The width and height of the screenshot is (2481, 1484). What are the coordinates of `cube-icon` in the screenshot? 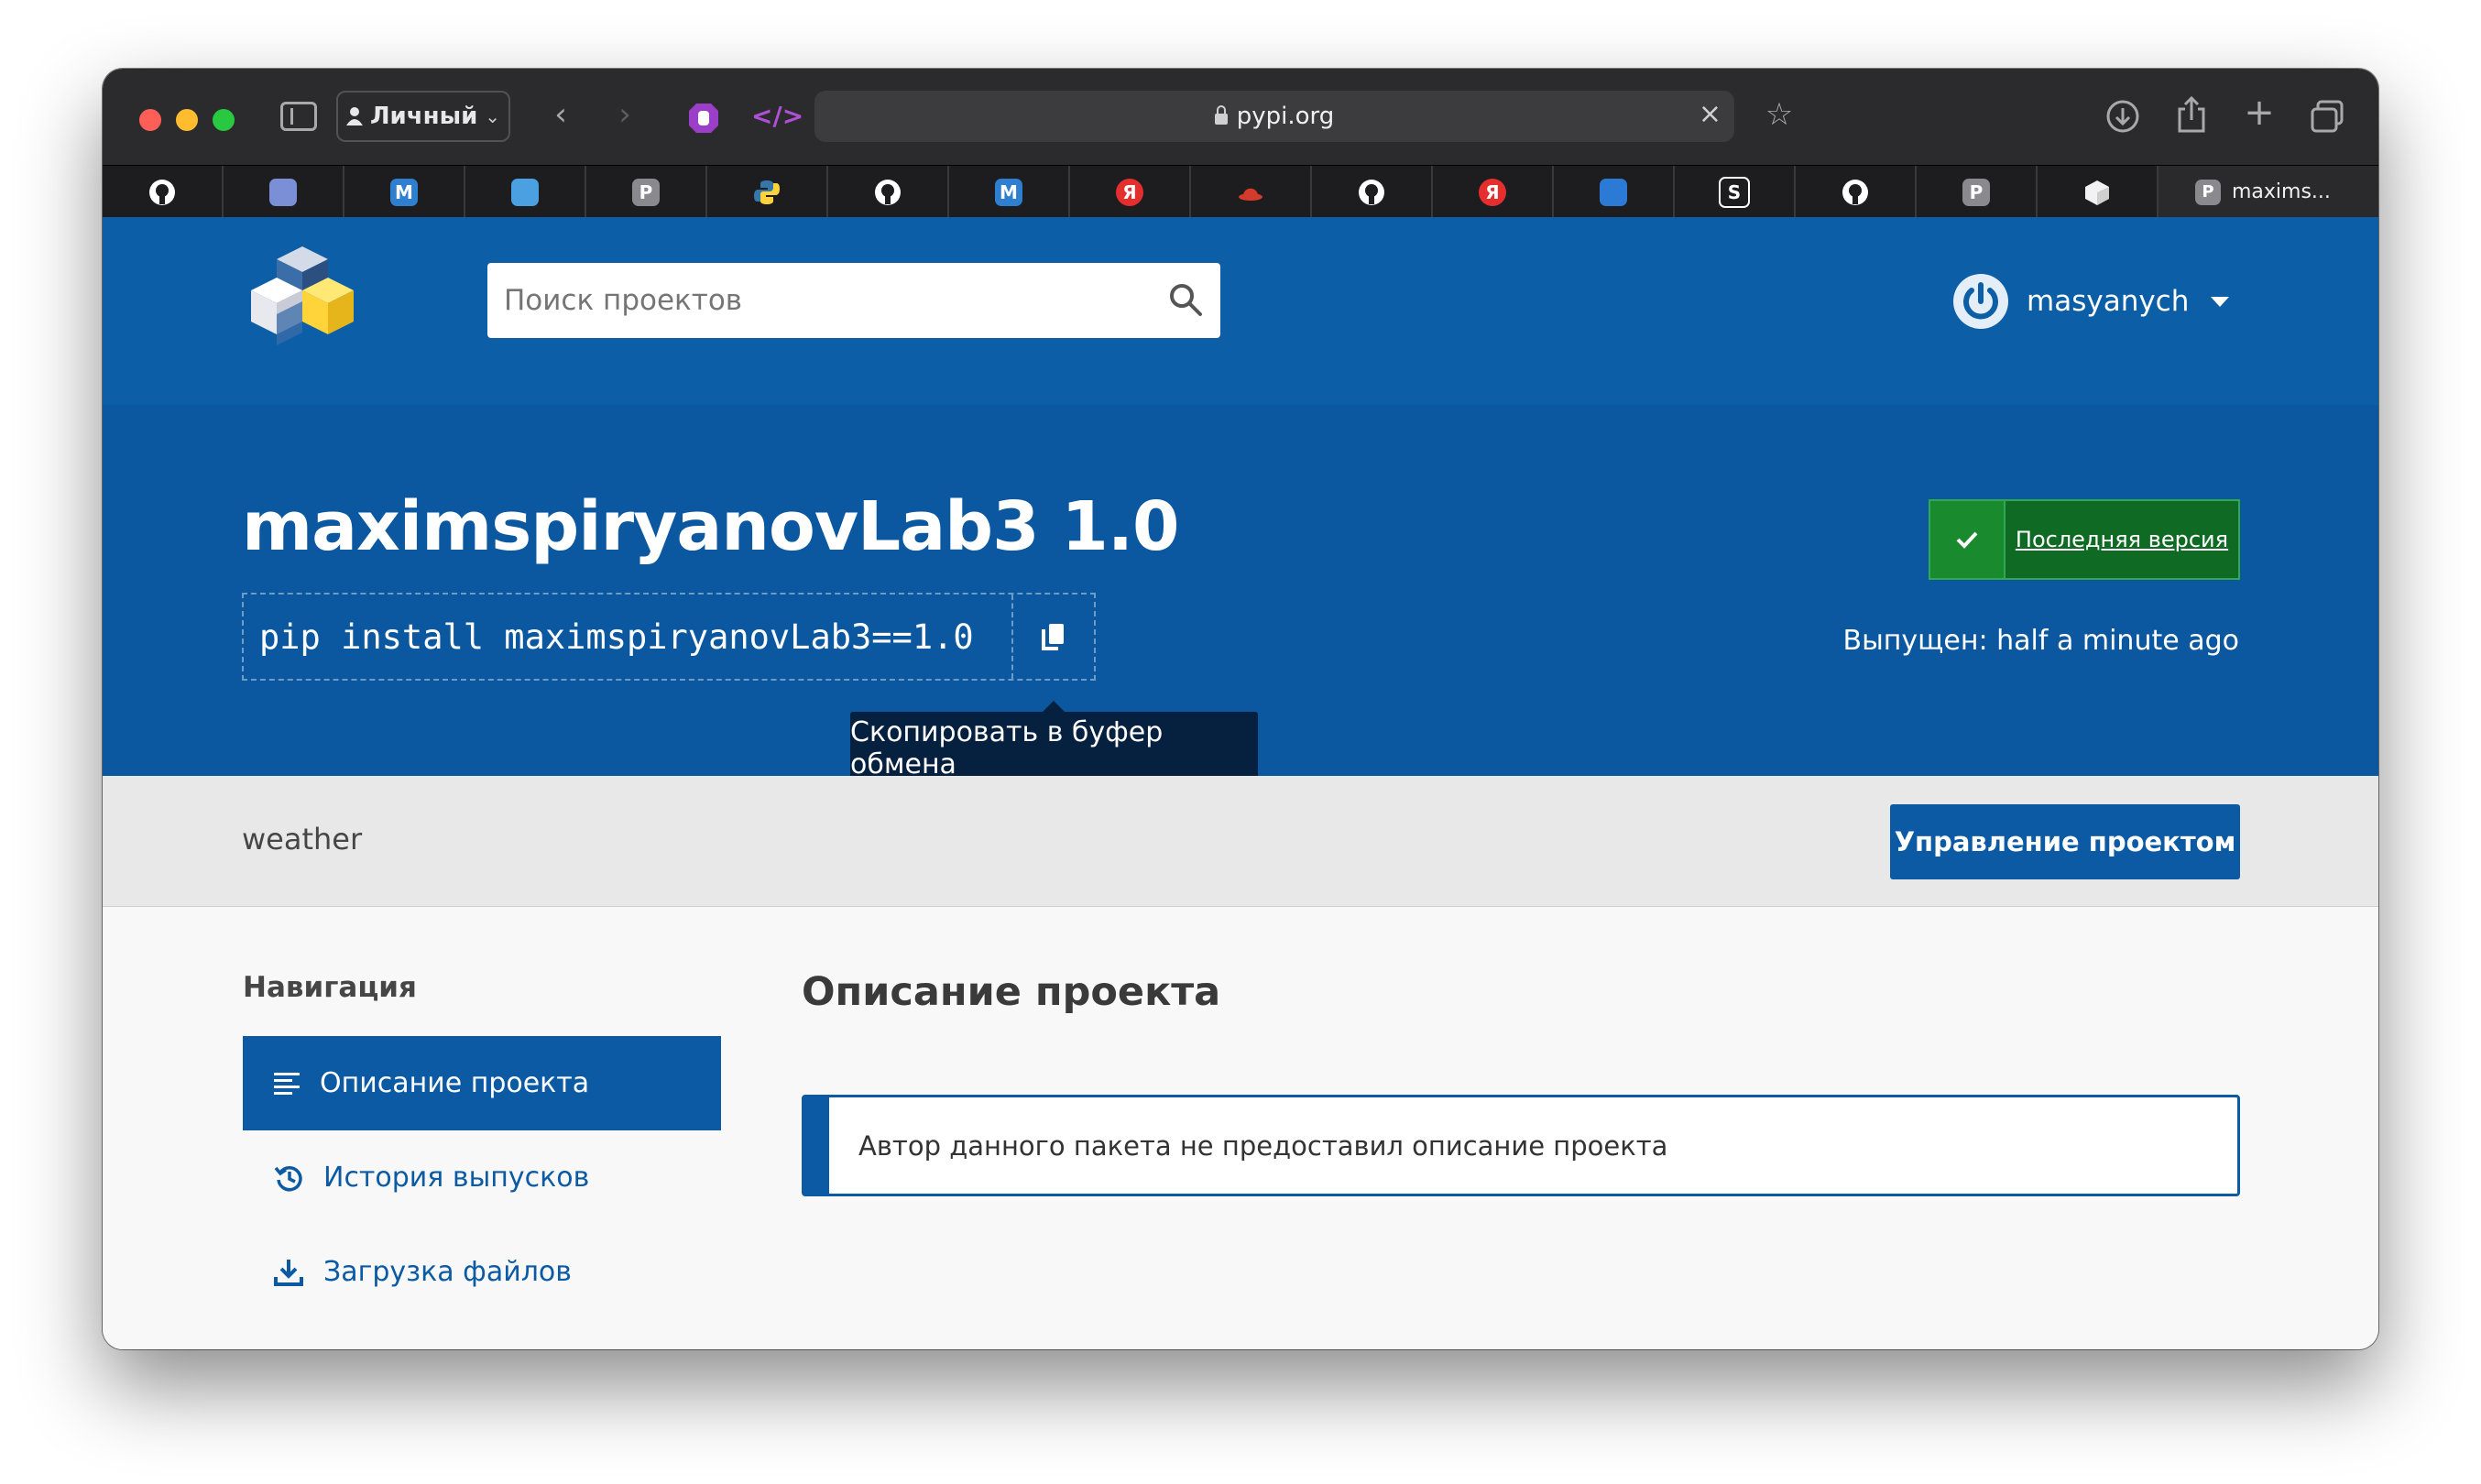 It's located at (2097, 193).